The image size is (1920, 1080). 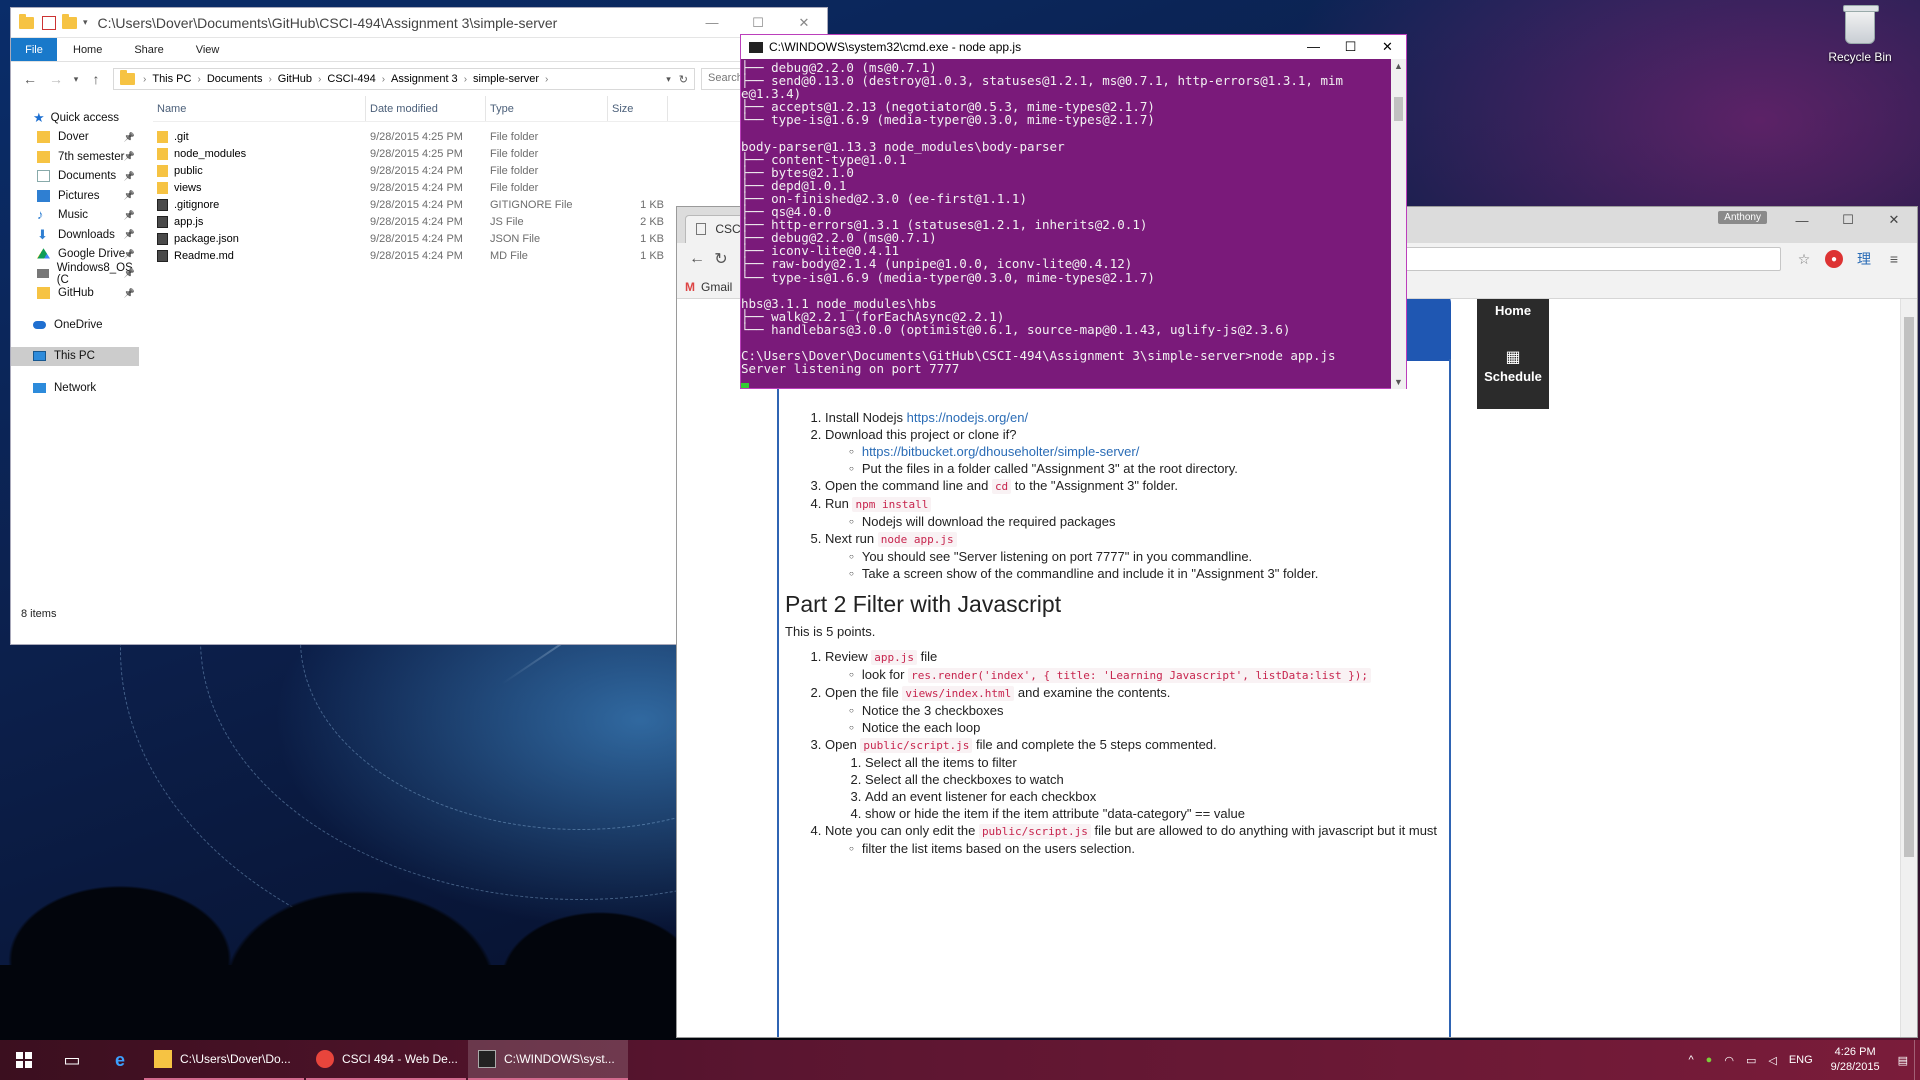 I want to click on recycle-bin: Recycle Bin, so click(x=1860, y=34).